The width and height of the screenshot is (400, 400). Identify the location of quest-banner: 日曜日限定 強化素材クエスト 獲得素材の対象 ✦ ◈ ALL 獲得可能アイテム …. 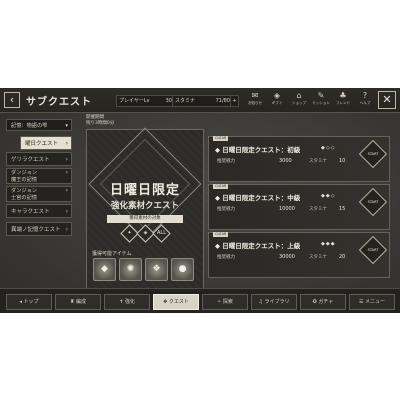
(145, 208).